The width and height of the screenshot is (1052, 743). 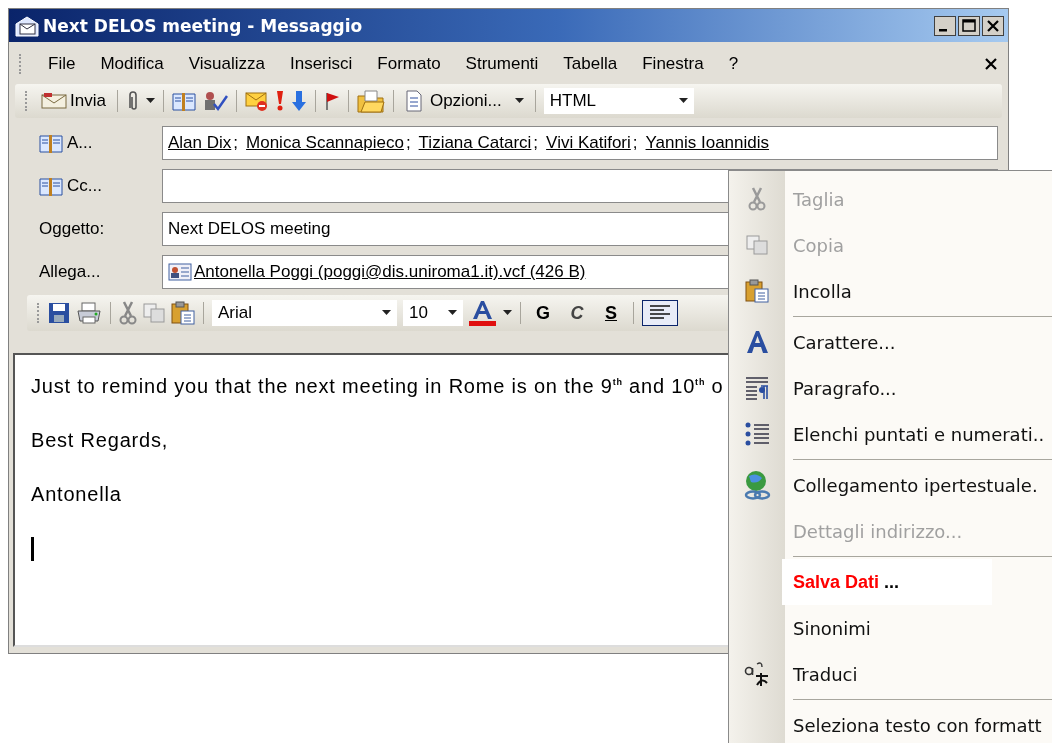 I want to click on exclamation-icon, so click(x=279, y=101).